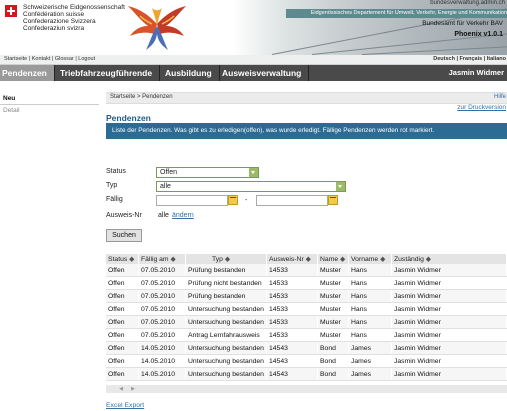 This screenshot has width=507, height=411. What do you see at coordinates (49, 59) in the screenshot?
I see `utility-links: Startseite | Kontakt | Glossar | Logout` at bounding box center [49, 59].